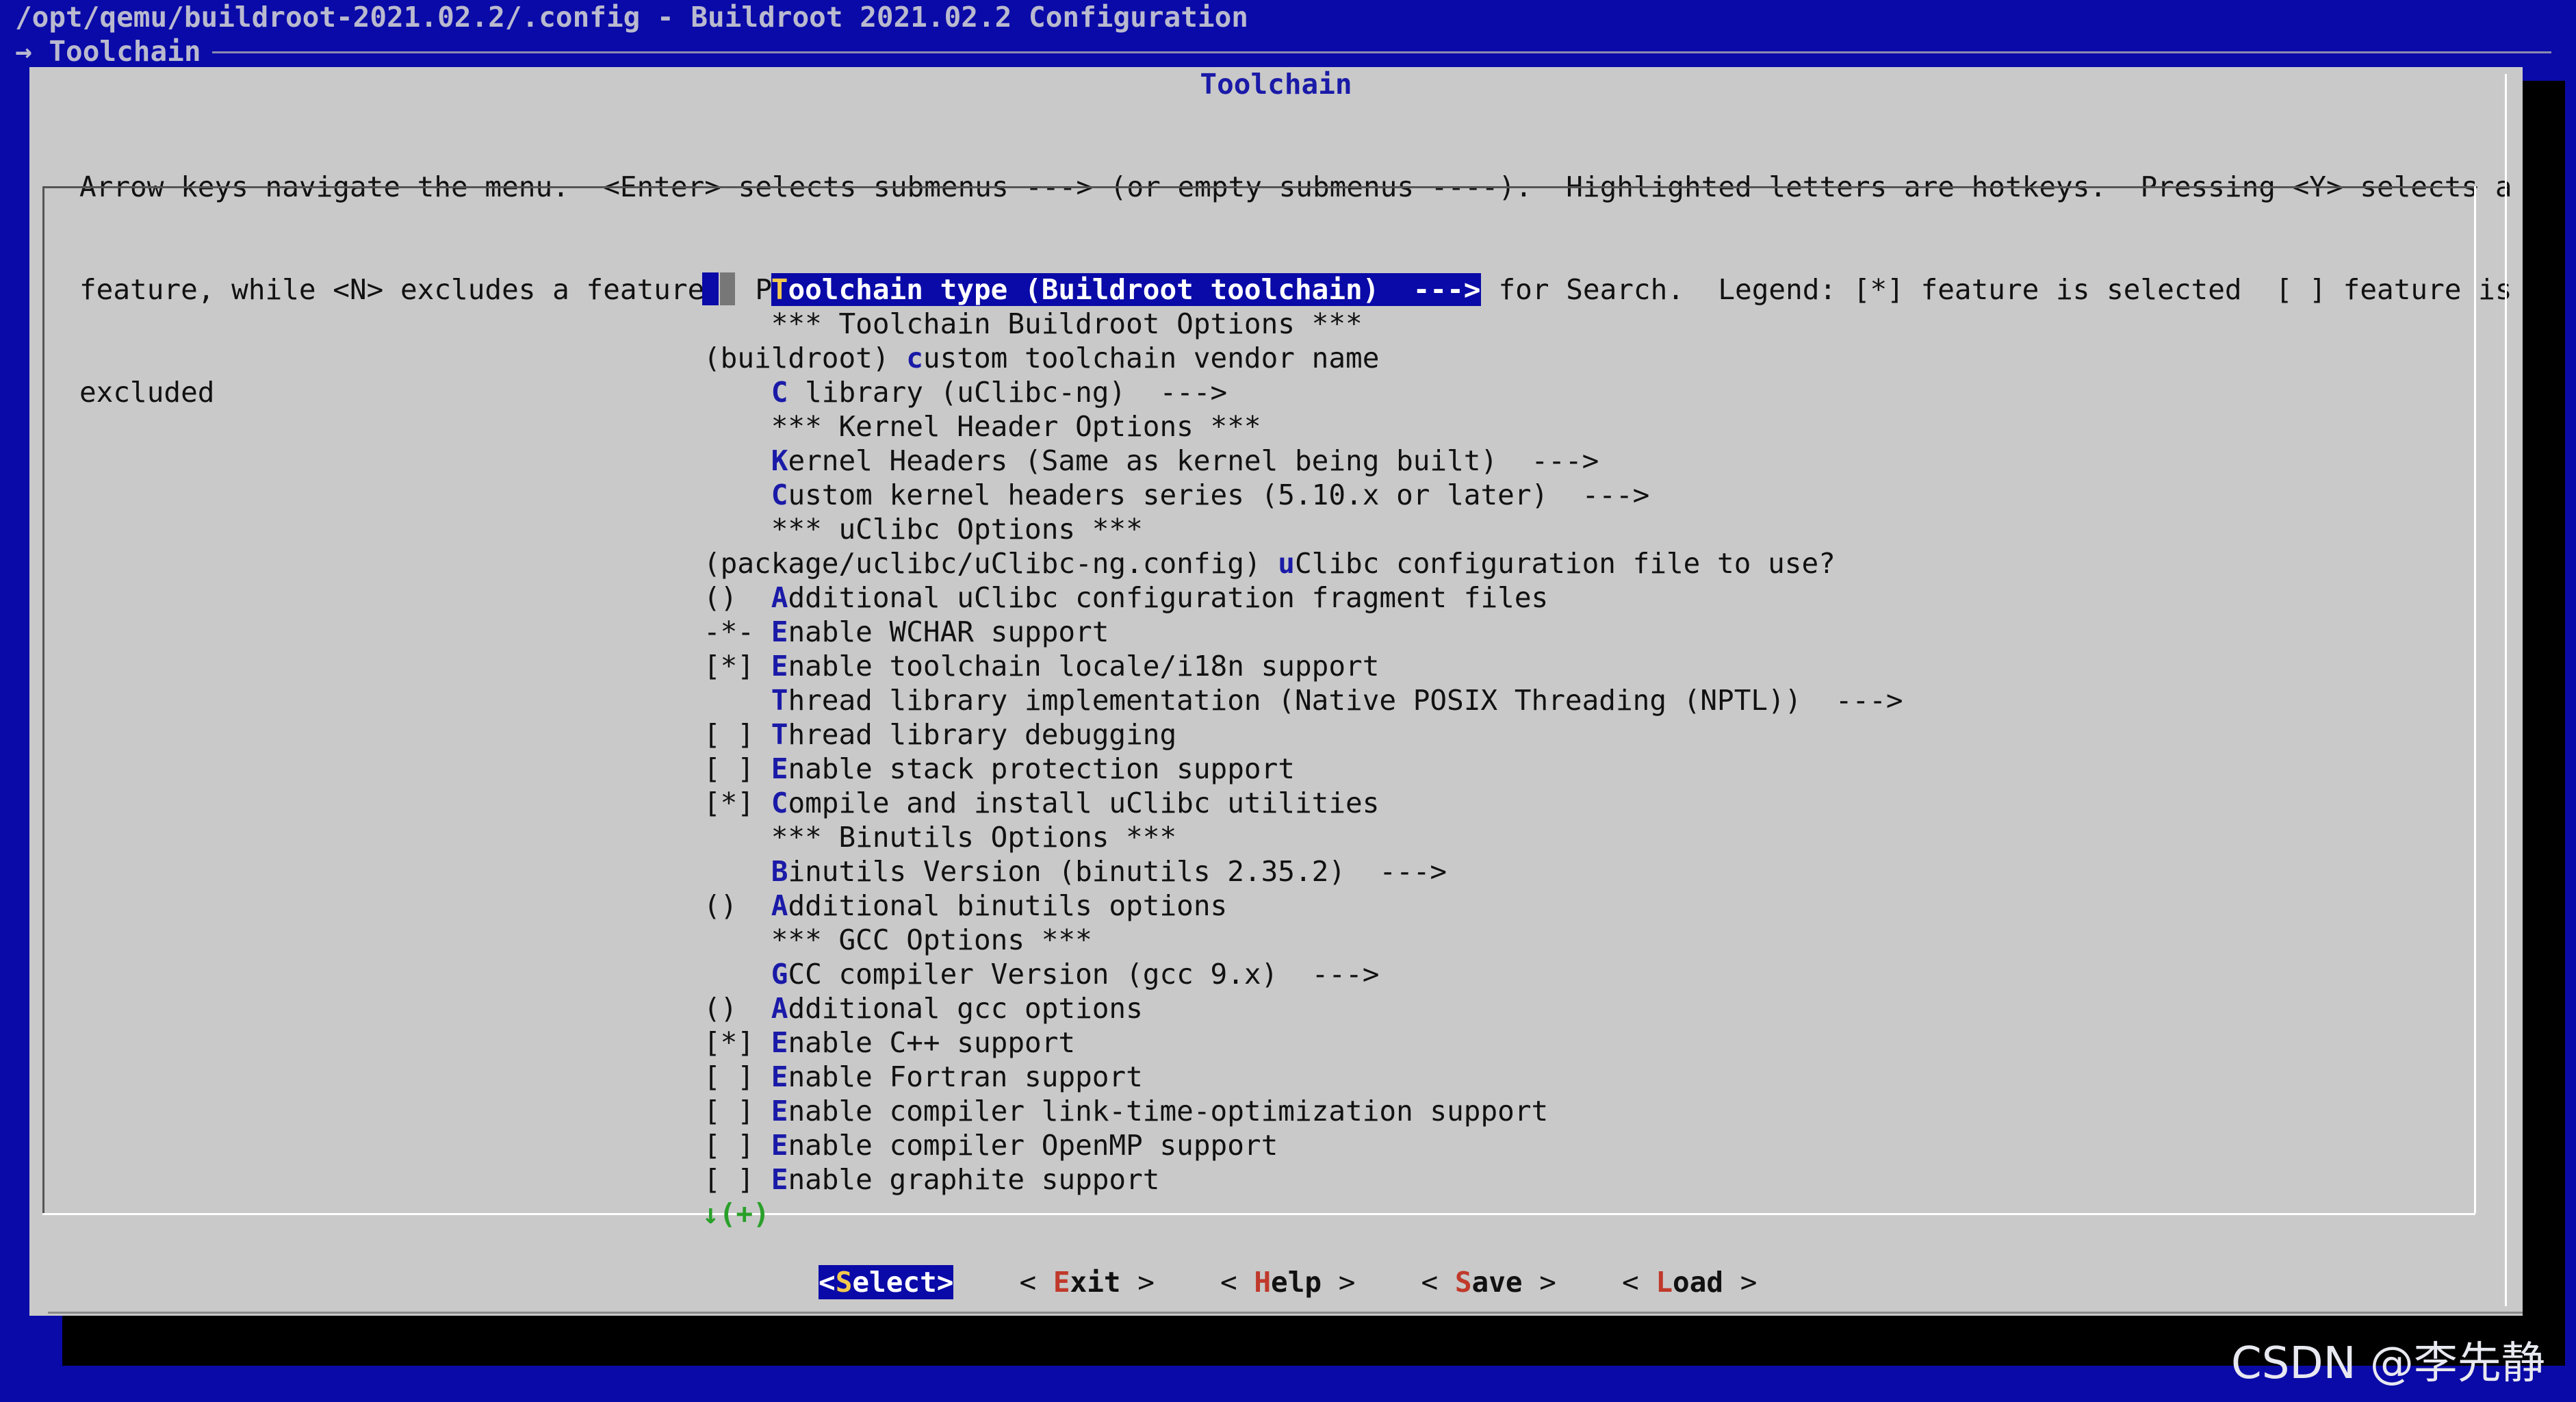  I want to click on button-row: <Select> < Exit > < Help > < Save > < Load >, so click(1320, 1282).